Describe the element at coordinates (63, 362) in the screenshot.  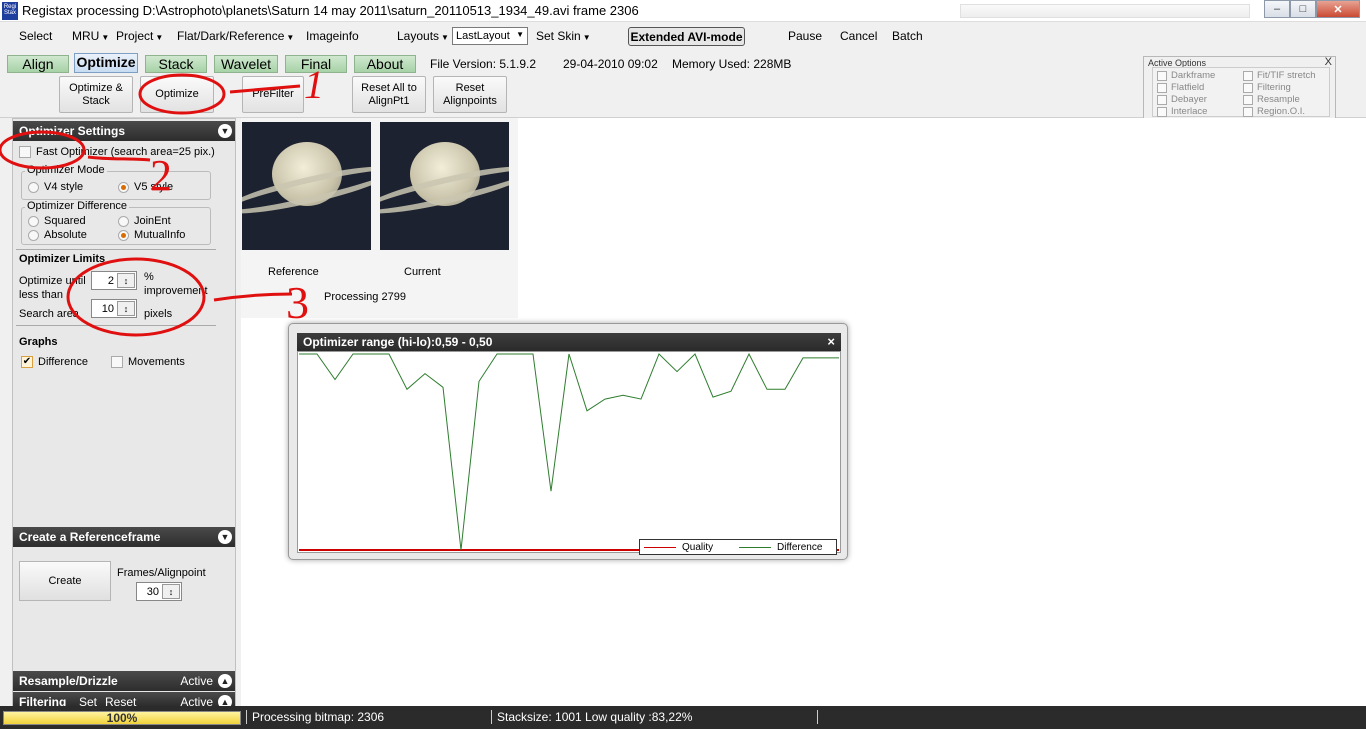
I see `difference-checkbox-label: Difference` at that location.